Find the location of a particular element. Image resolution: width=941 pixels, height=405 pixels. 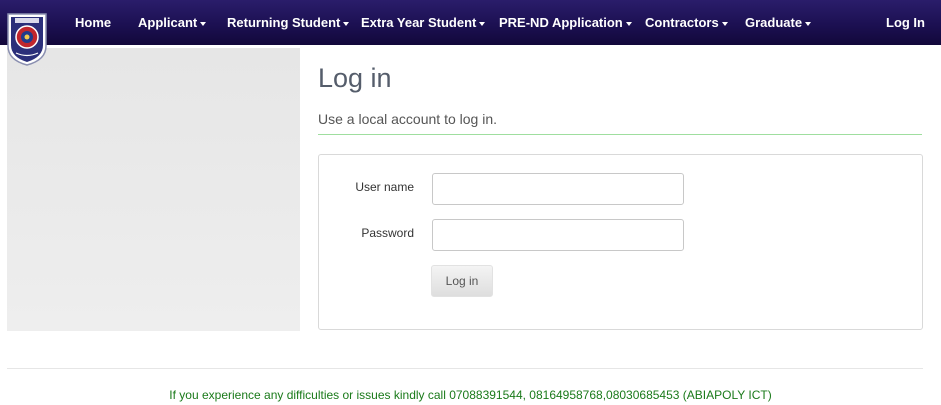

institution-crest-icon is located at coordinates (27, 39).